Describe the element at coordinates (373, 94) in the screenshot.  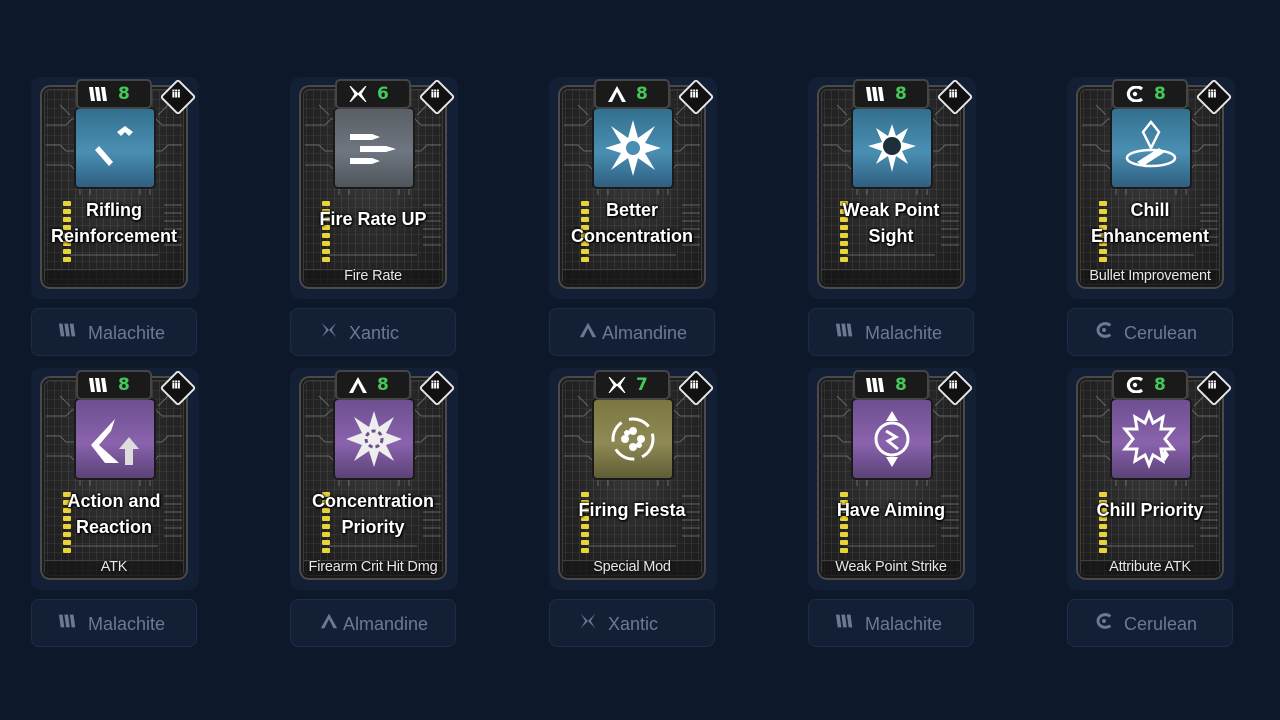
I see `capacity-badge: 6` at that location.